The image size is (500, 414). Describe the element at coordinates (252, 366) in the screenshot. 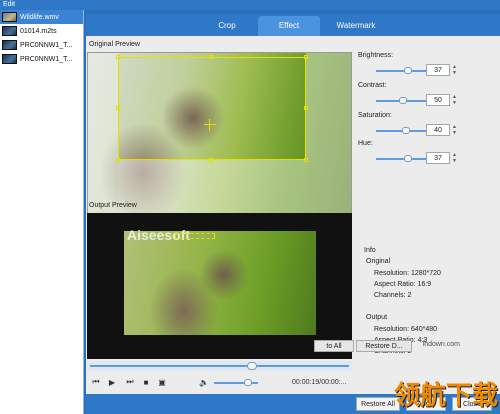

I see `timeline-knob` at that location.